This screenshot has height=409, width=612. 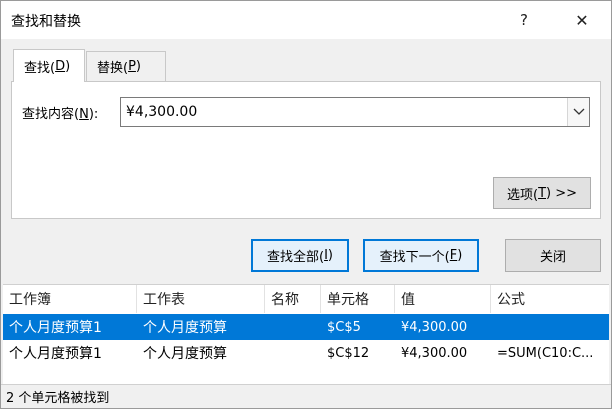 I want to click on column-header-cell: 单元格, so click(x=358, y=299).